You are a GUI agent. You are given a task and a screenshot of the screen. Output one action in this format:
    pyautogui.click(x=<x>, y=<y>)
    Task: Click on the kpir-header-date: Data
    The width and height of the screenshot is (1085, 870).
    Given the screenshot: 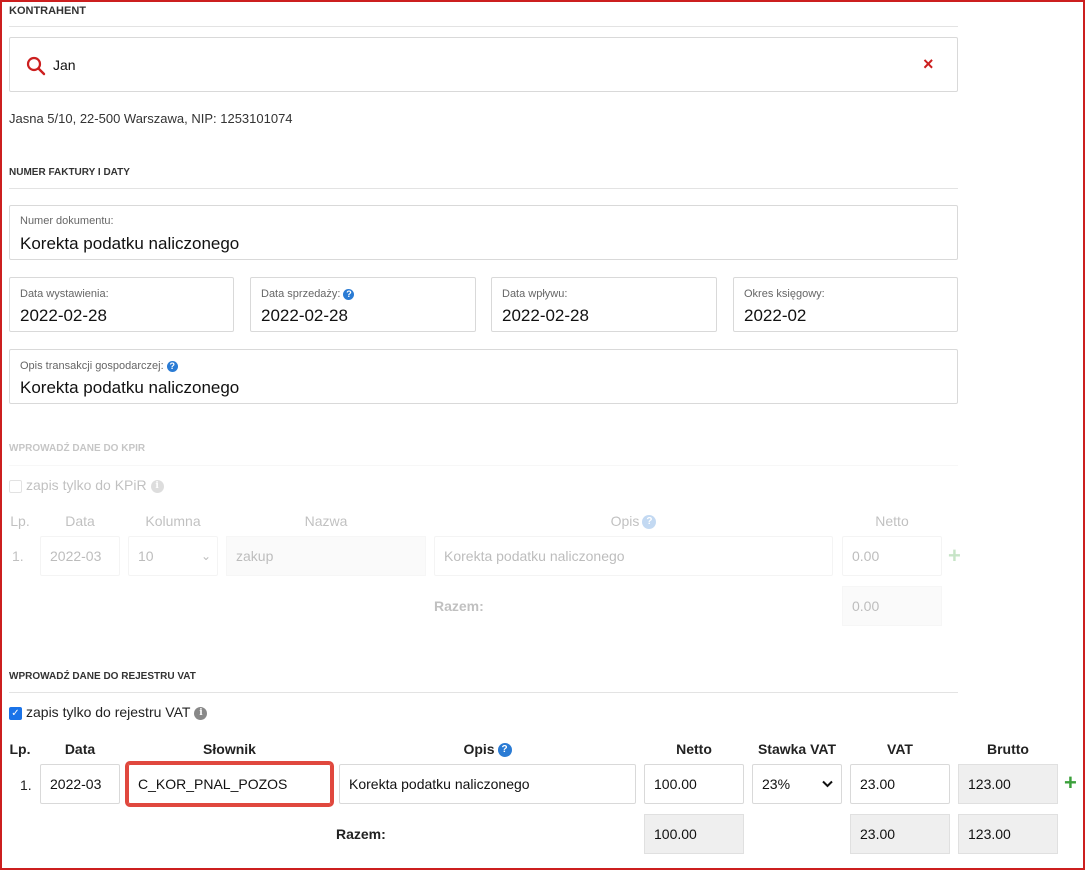 What is the action you would take?
    pyautogui.click(x=80, y=521)
    